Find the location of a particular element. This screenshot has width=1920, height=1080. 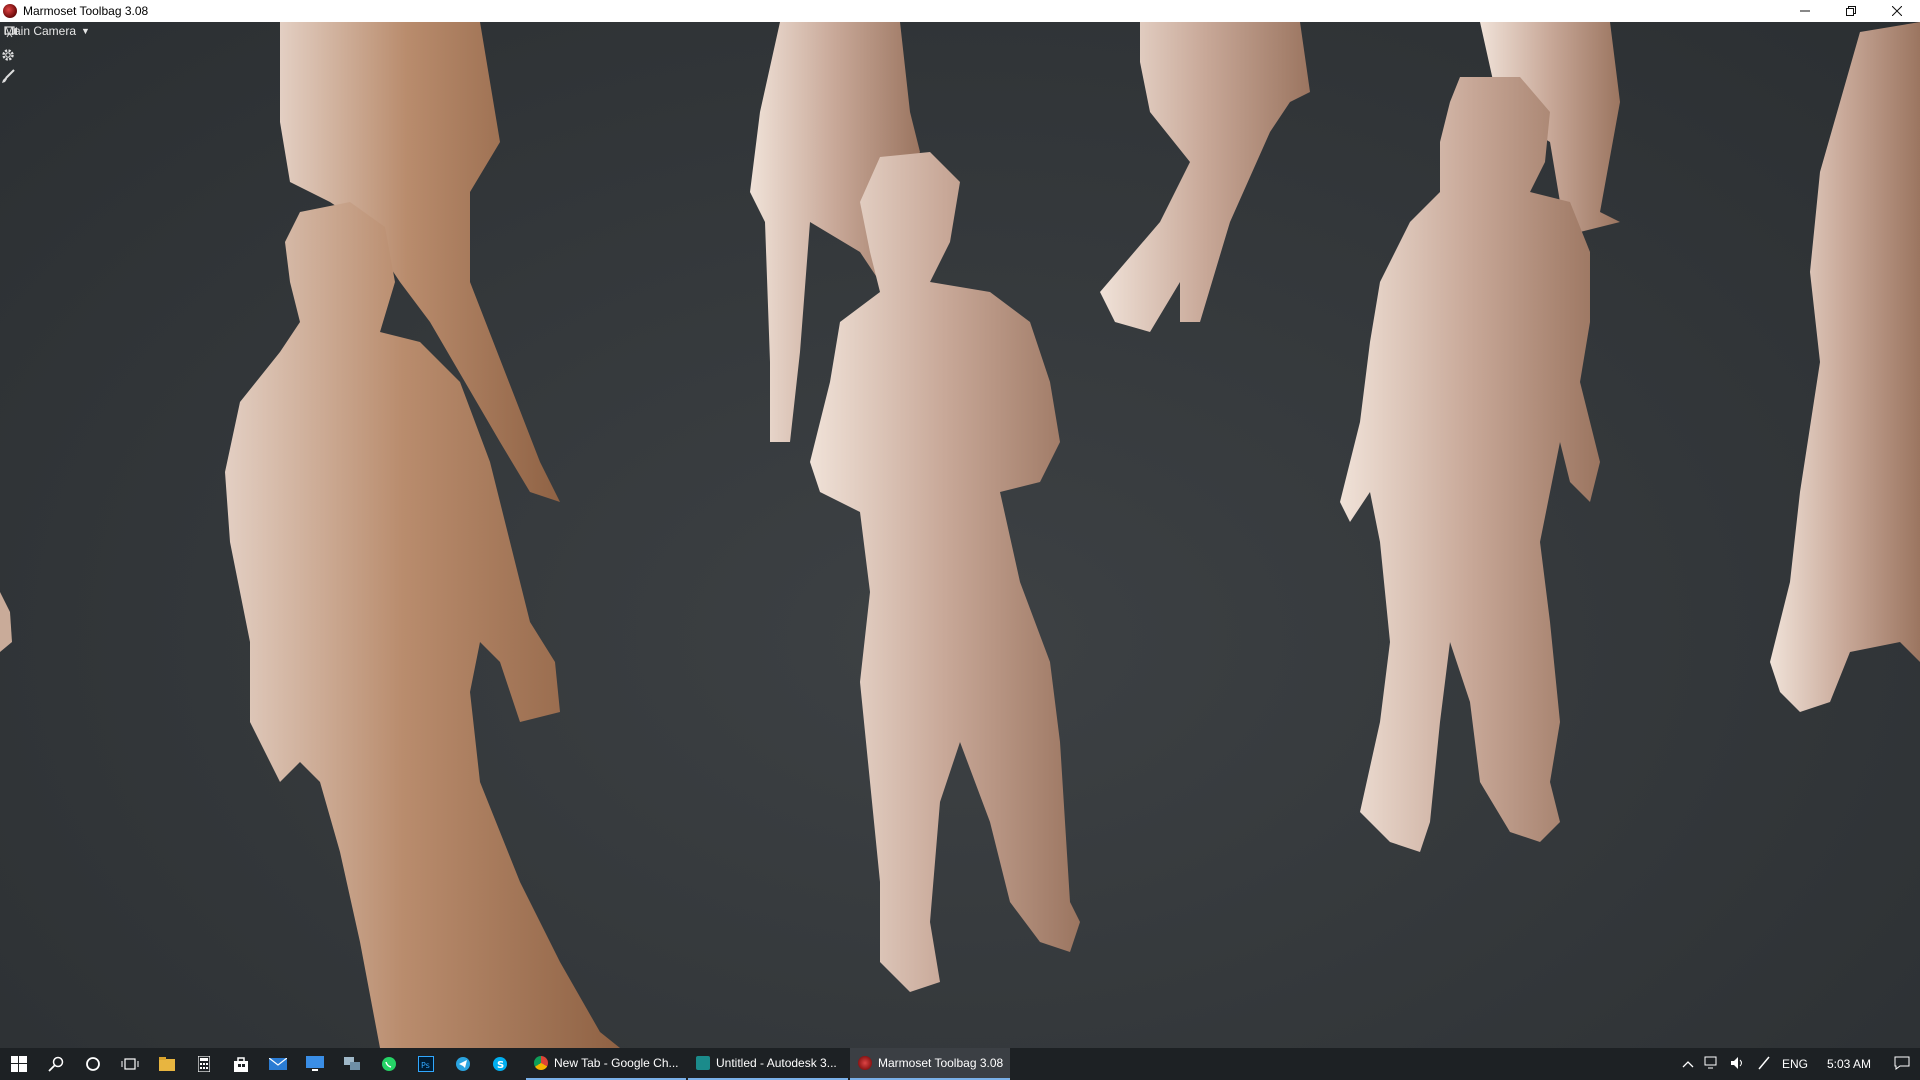

close-icon is located at coordinates (1897, 11).